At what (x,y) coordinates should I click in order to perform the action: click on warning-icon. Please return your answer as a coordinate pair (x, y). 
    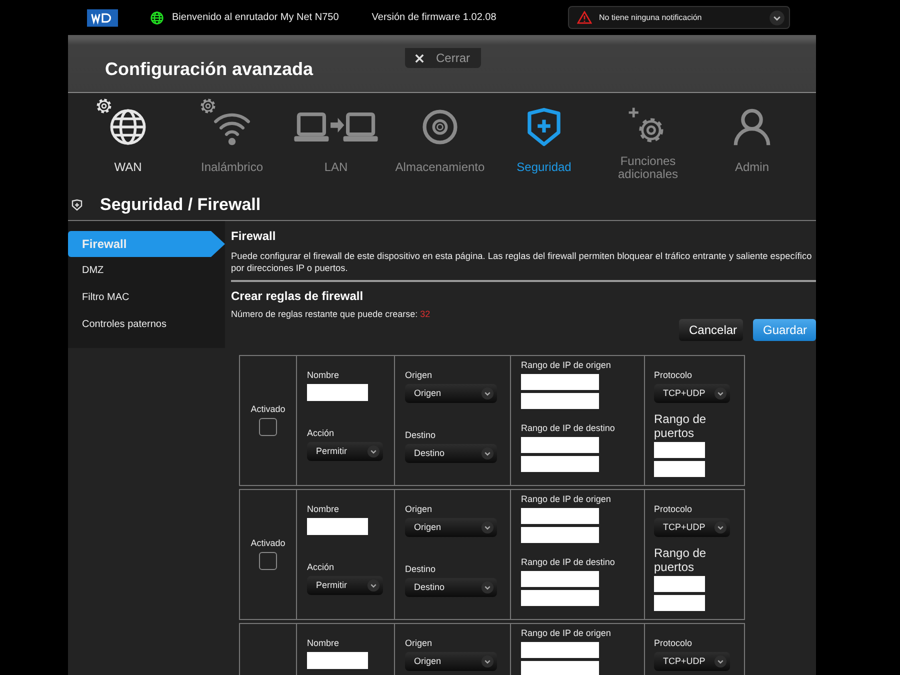
    Looking at the image, I should click on (584, 17).